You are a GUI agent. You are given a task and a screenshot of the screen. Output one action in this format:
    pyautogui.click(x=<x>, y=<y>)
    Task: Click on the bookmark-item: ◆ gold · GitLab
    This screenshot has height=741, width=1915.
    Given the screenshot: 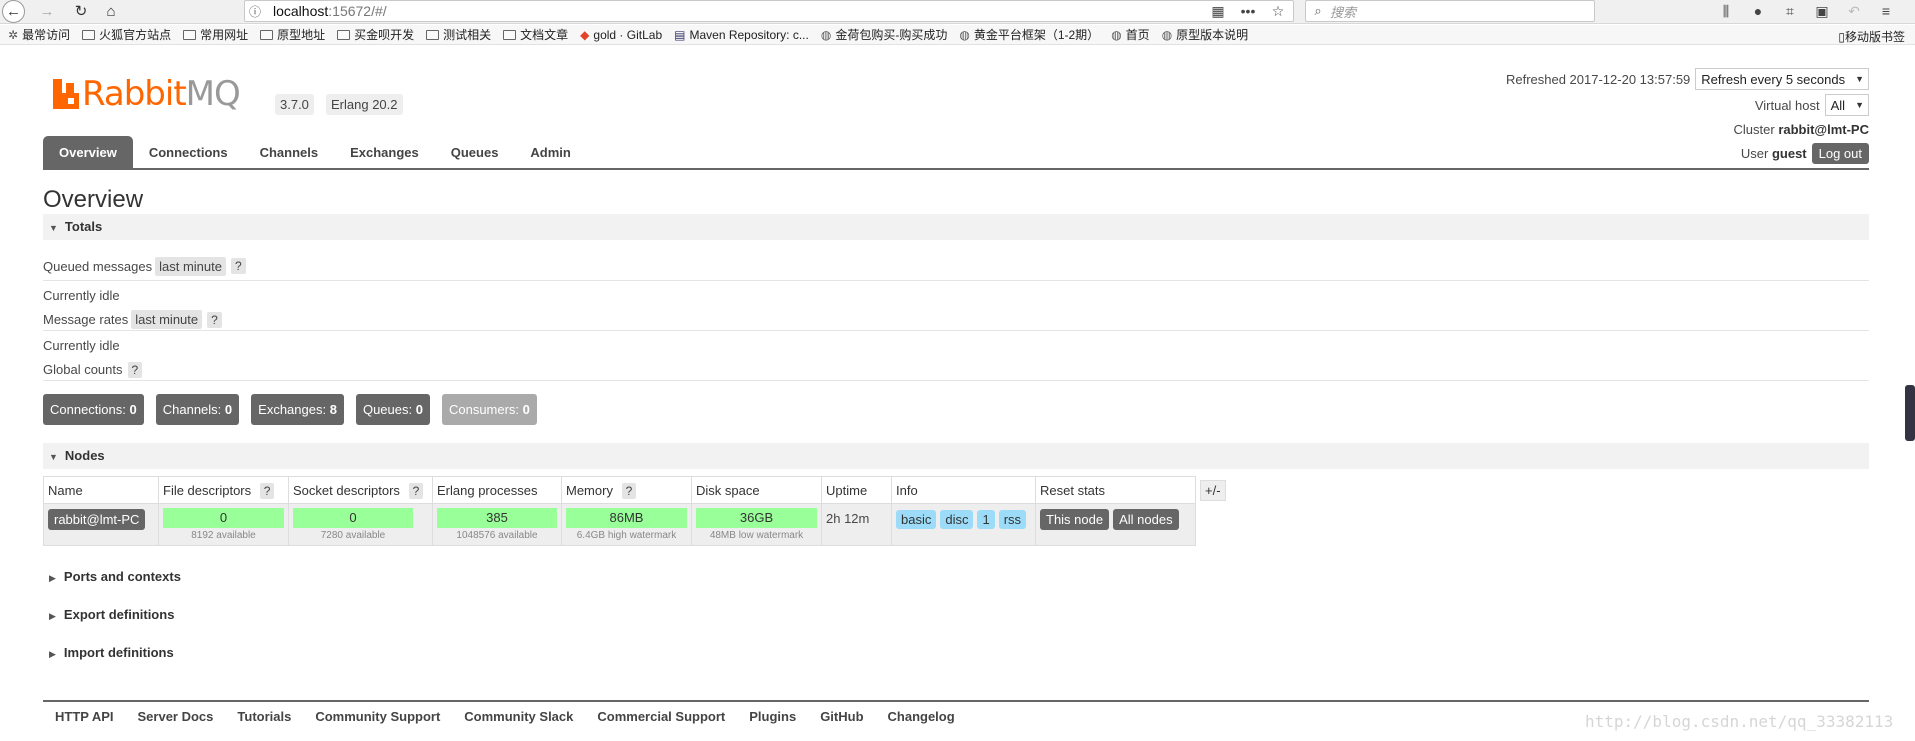 What is the action you would take?
    pyautogui.click(x=621, y=35)
    